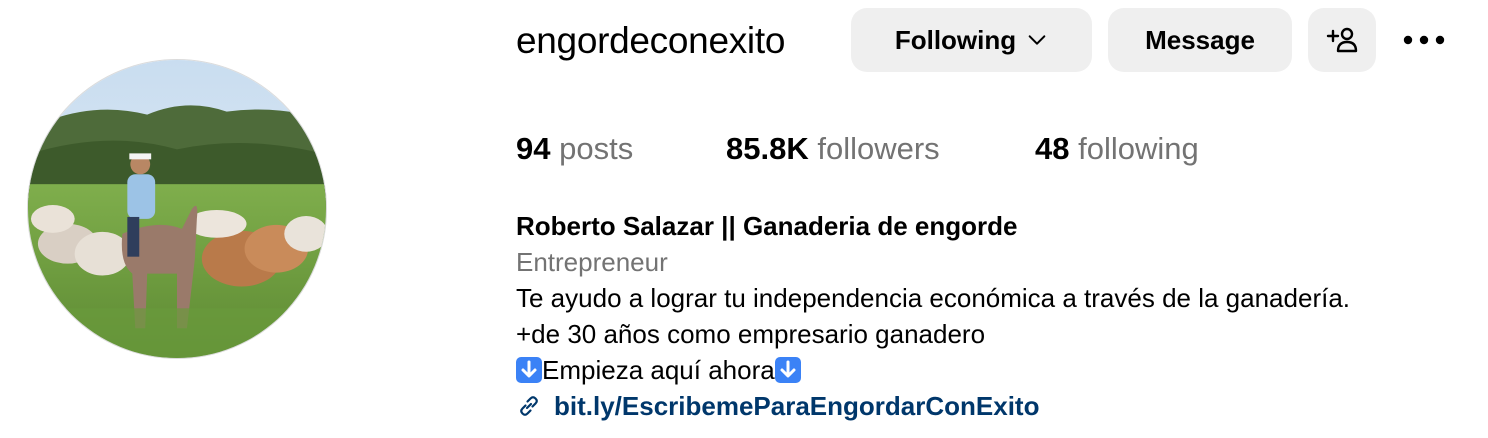 This screenshot has height=438, width=1488. What do you see at coordinates (751, 334) in the screenshot?
I see `bio-line-2: +de 30 años como empresario ganadero` at bounding box center [751, 334].